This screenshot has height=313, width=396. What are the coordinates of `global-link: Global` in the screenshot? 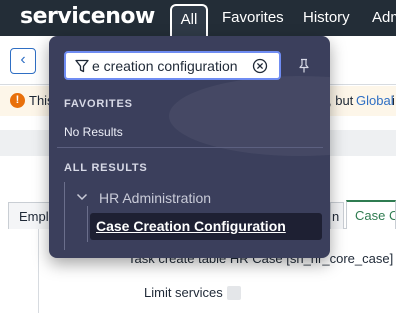 It's located at (375, 100).